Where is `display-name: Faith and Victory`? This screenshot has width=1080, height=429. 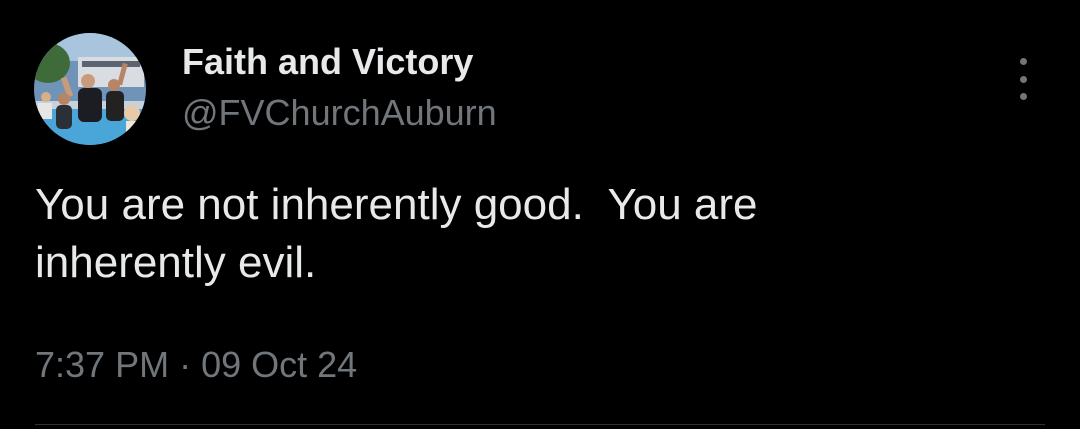 display-name: Faith and Victory is located at coordinates (327, 62).